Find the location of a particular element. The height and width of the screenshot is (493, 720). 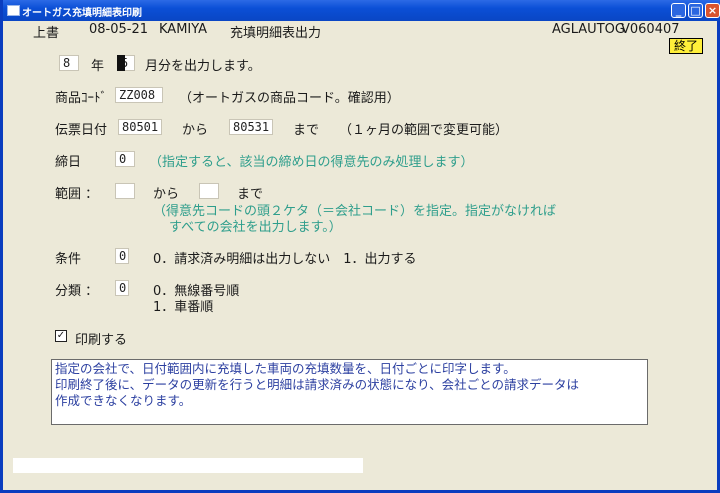

end-button: 終了 is located at coordinates (686, 46).